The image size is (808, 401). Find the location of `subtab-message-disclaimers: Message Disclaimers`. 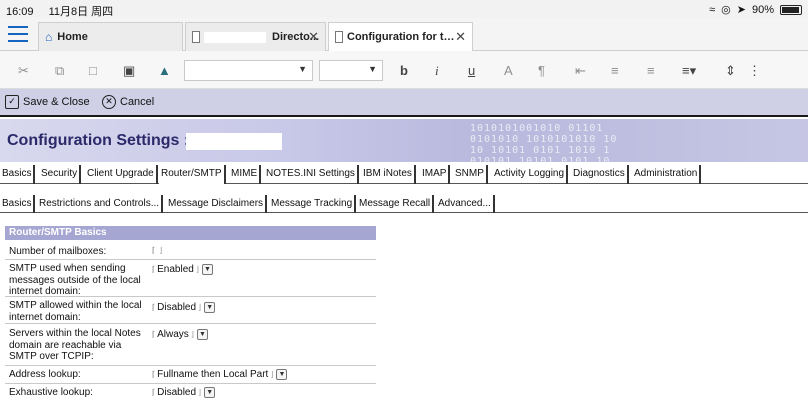

subtab-message-disclaimers: Message Disclaimers is located at coordinates (217, 204).